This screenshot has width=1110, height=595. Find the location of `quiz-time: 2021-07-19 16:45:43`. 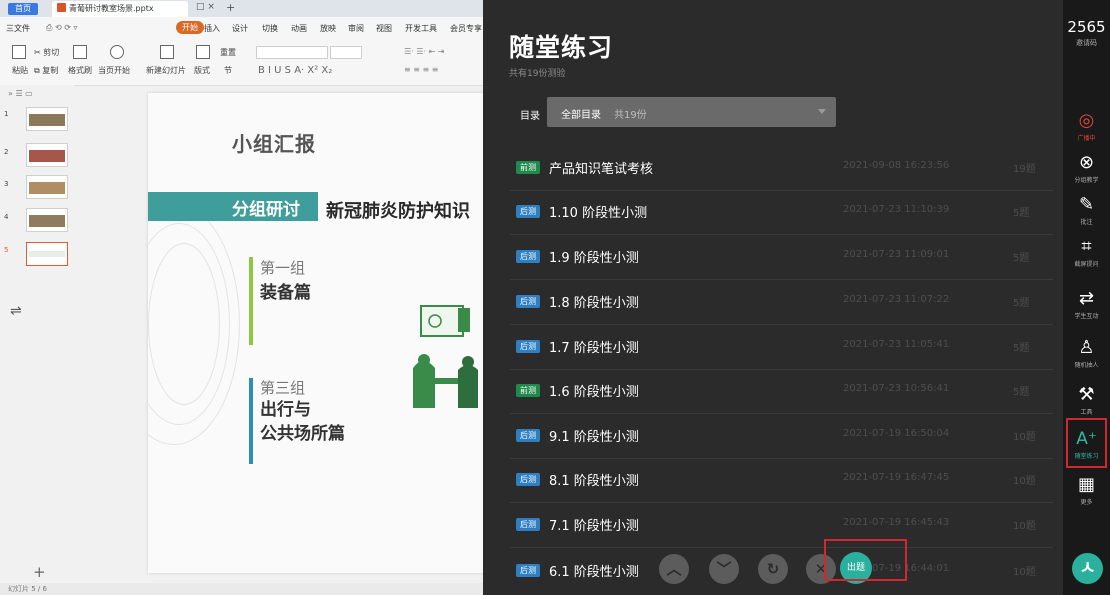

quiz-time: 2021-07-19 16:45:43 is located at coordinates (896, 522).